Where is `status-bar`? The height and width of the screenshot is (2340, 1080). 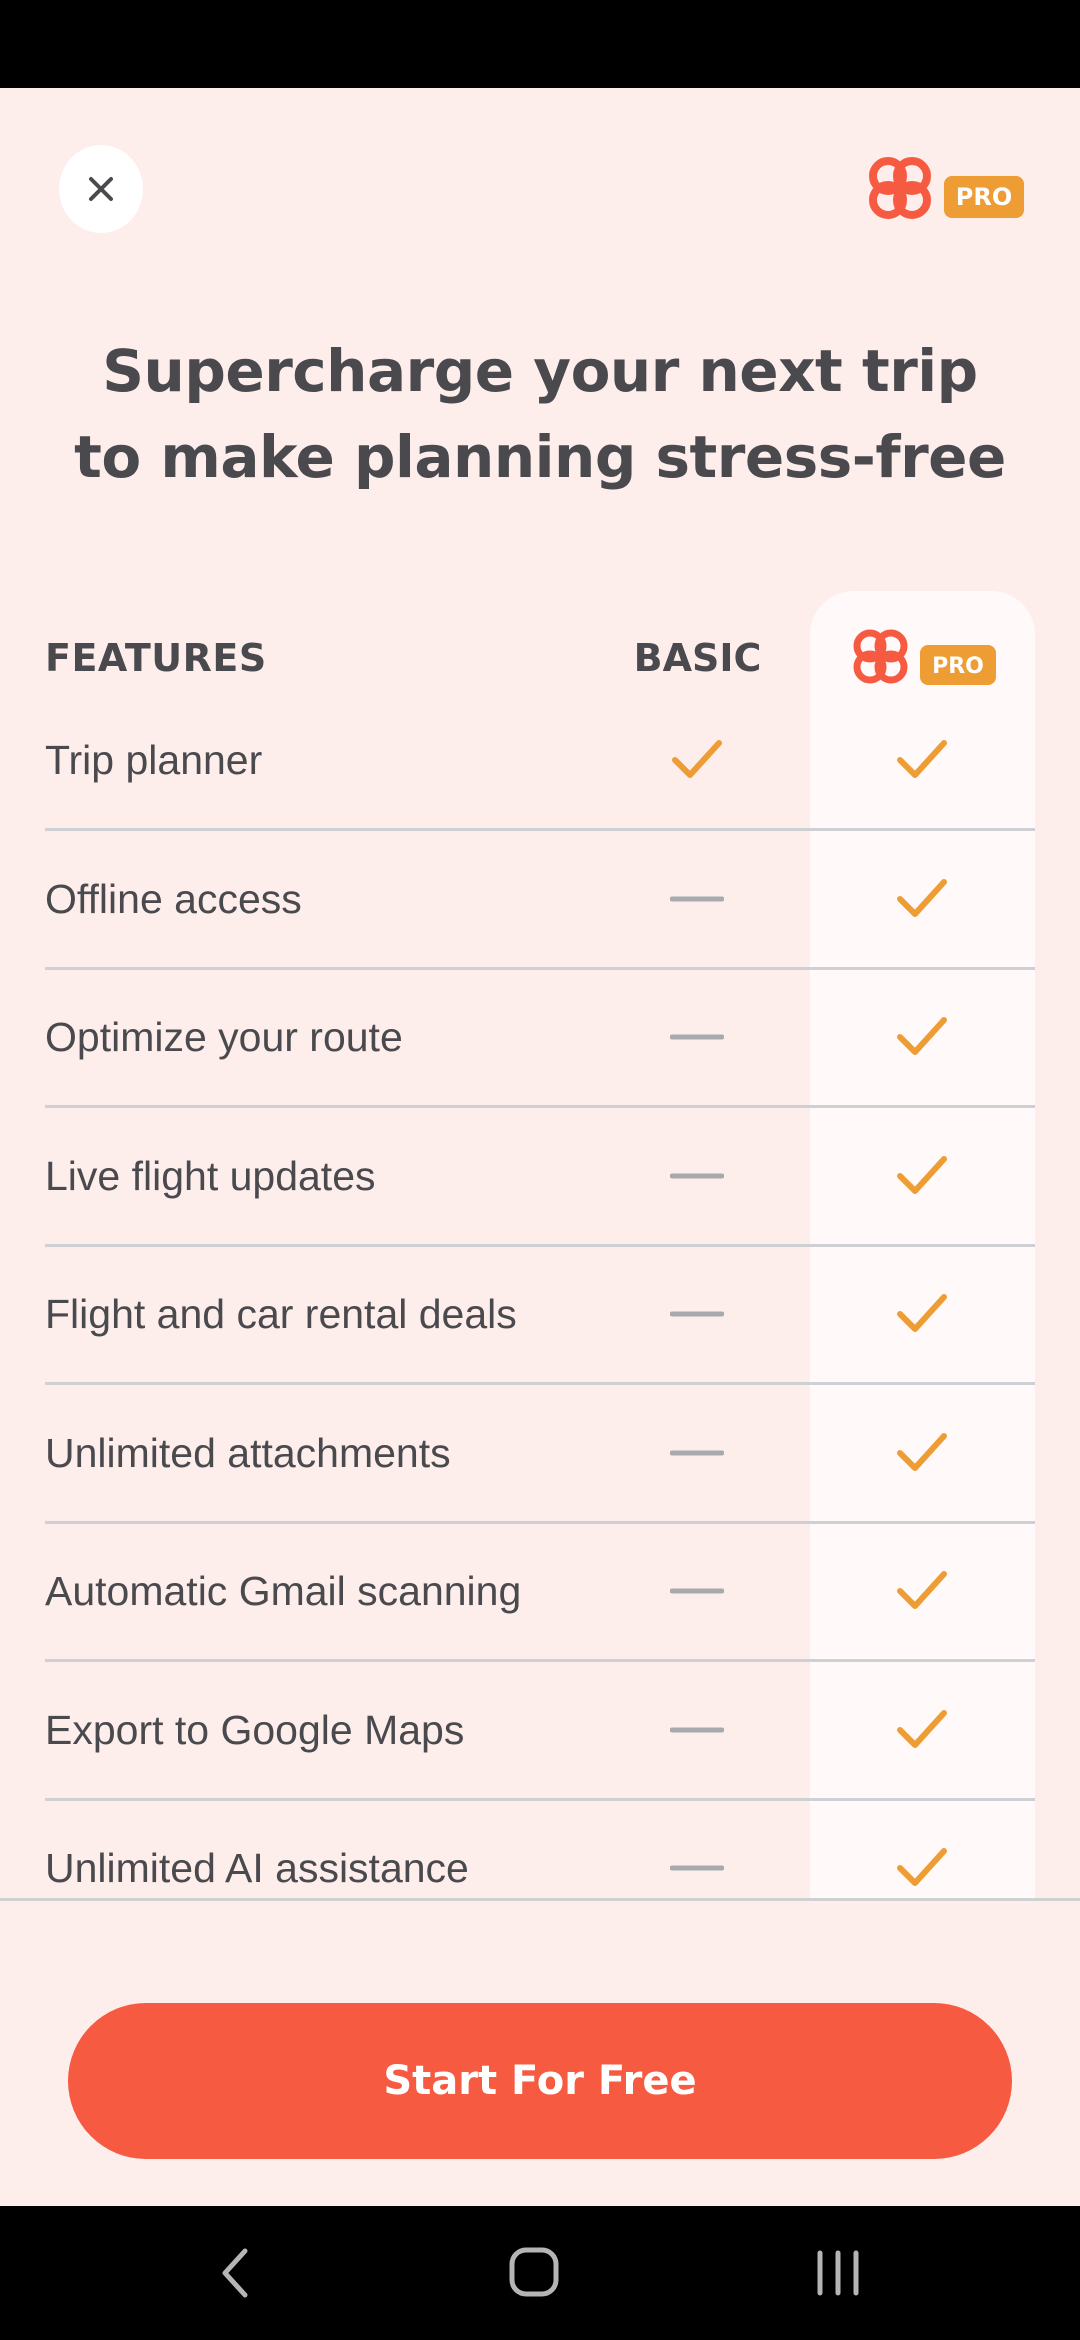
status-bar is located at coordinates (540, 44).